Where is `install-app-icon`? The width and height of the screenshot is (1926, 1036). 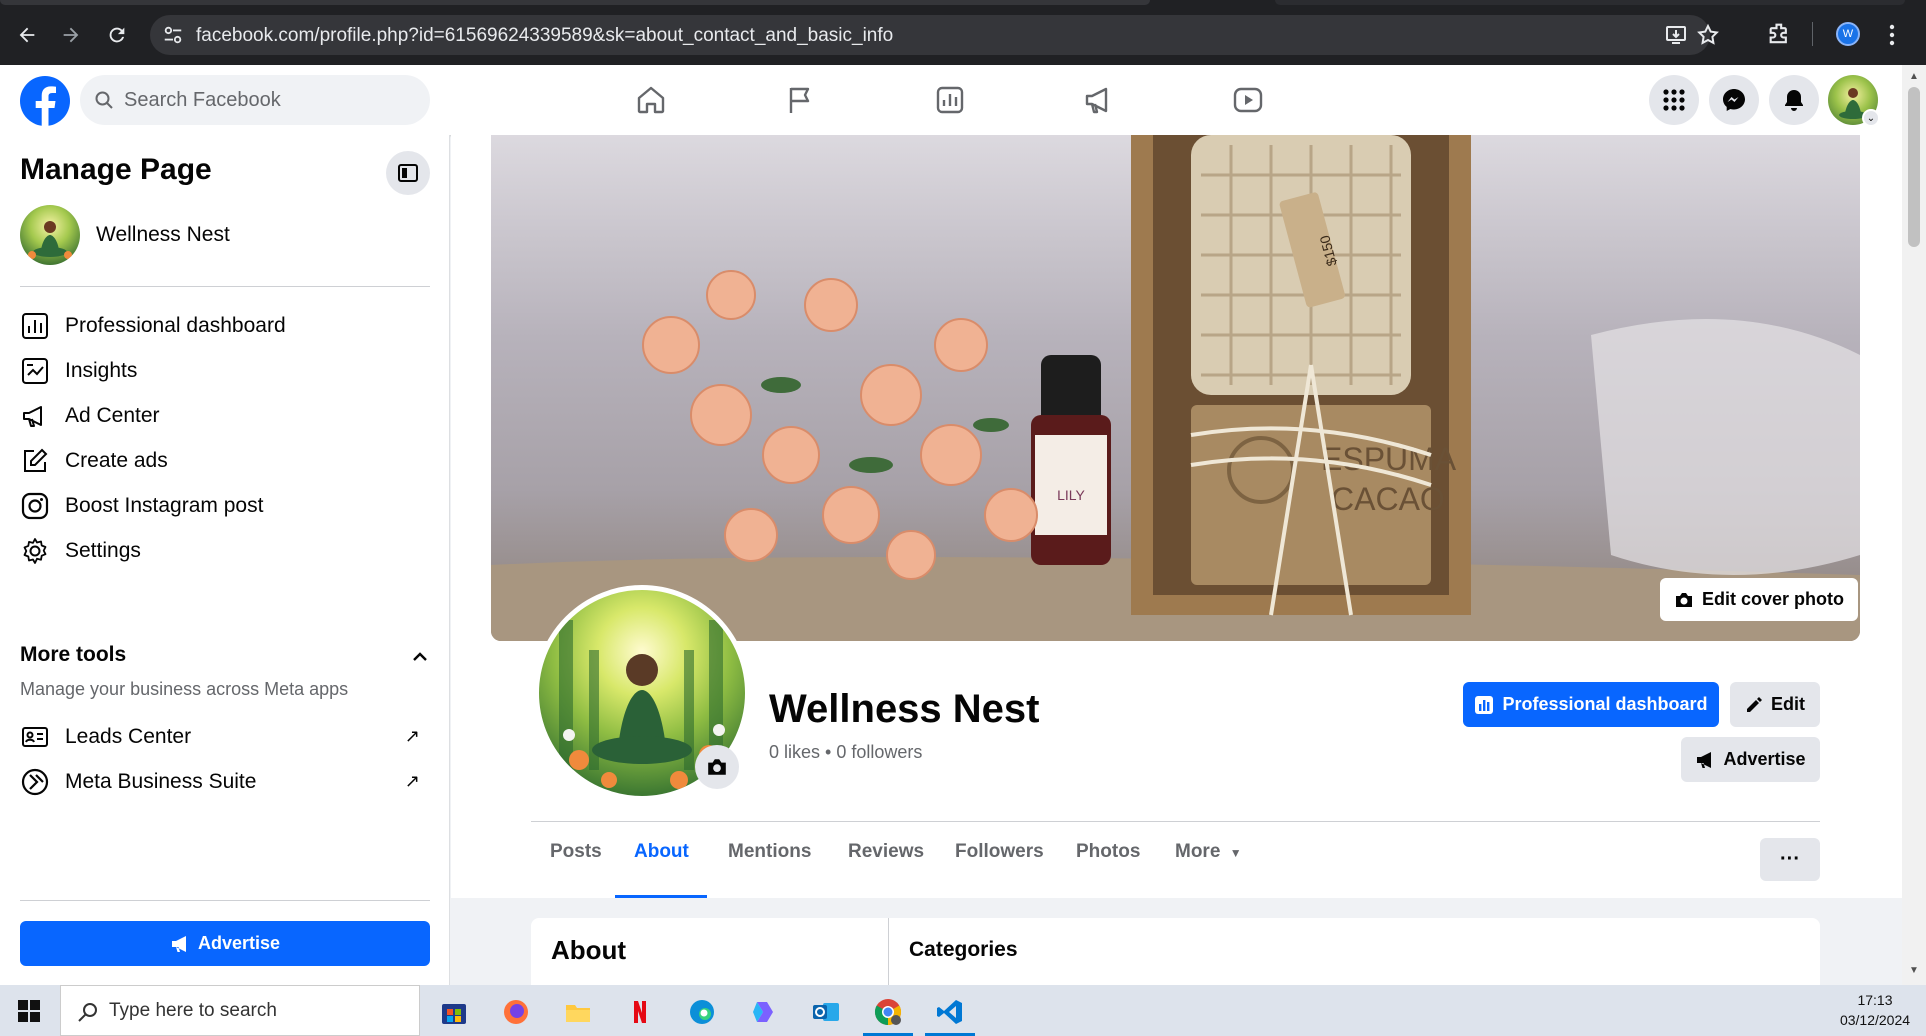
install-app-icon is located at coordinates (1676, 35).